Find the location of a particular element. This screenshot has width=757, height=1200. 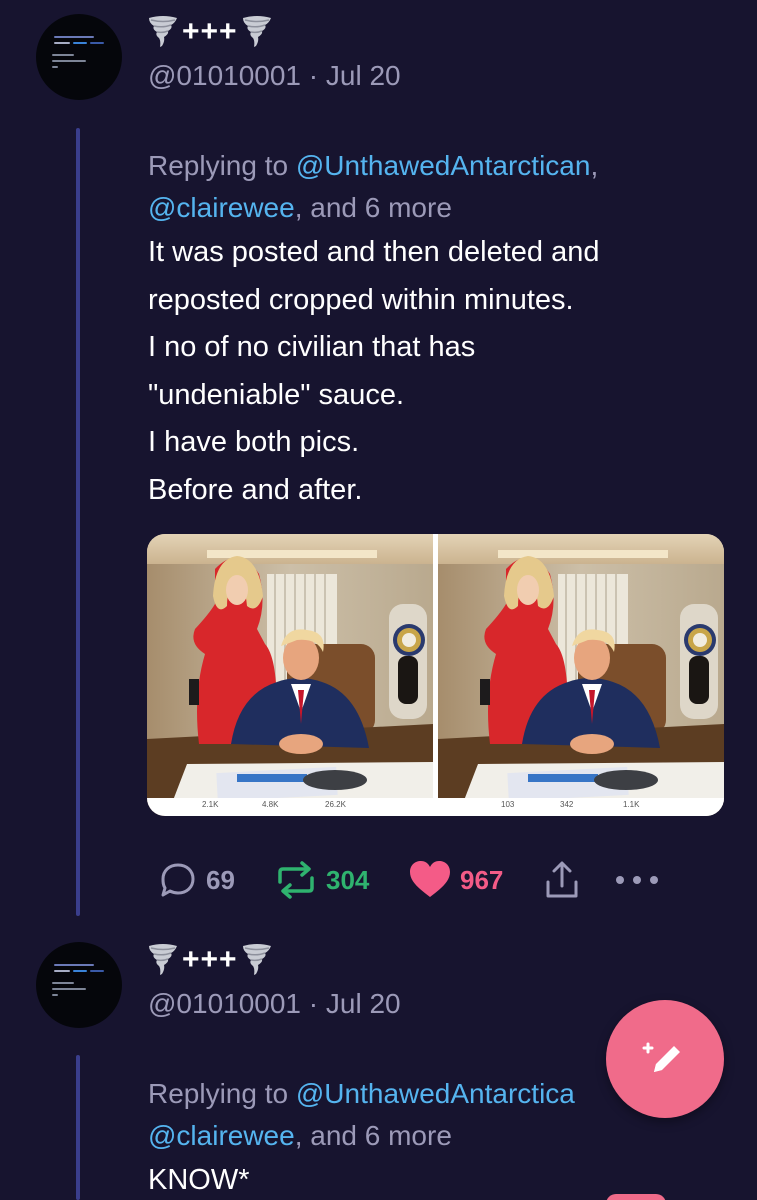

compose-feather-icon is located at coordinates (661, 1057).